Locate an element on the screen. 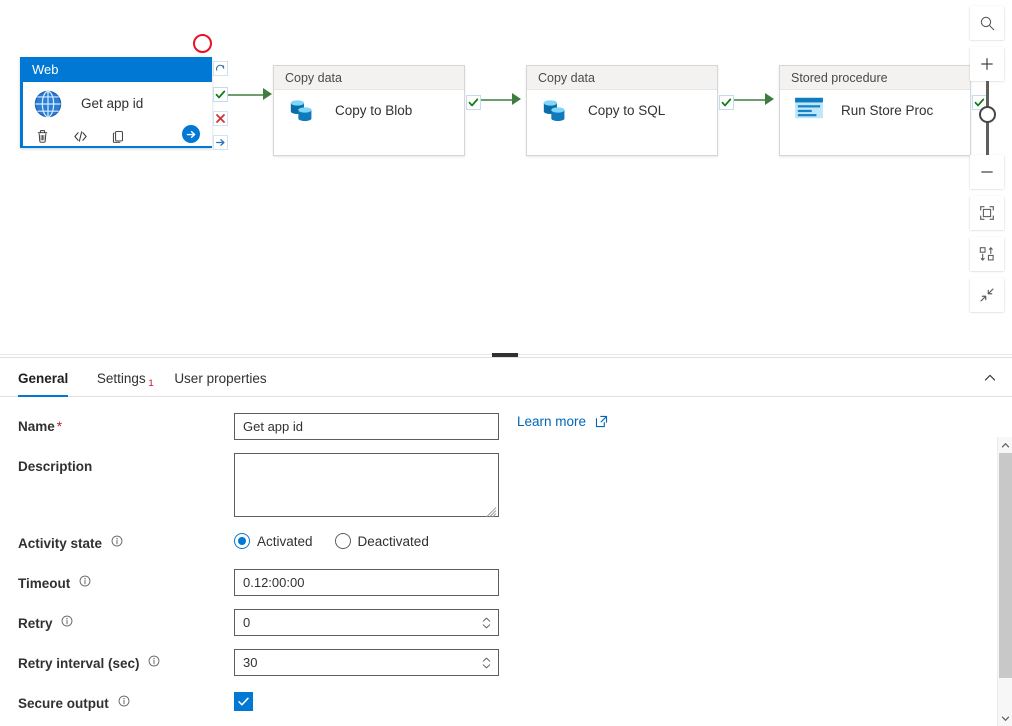  radio-deactivated-indicator is located at coordinates (342, 541).